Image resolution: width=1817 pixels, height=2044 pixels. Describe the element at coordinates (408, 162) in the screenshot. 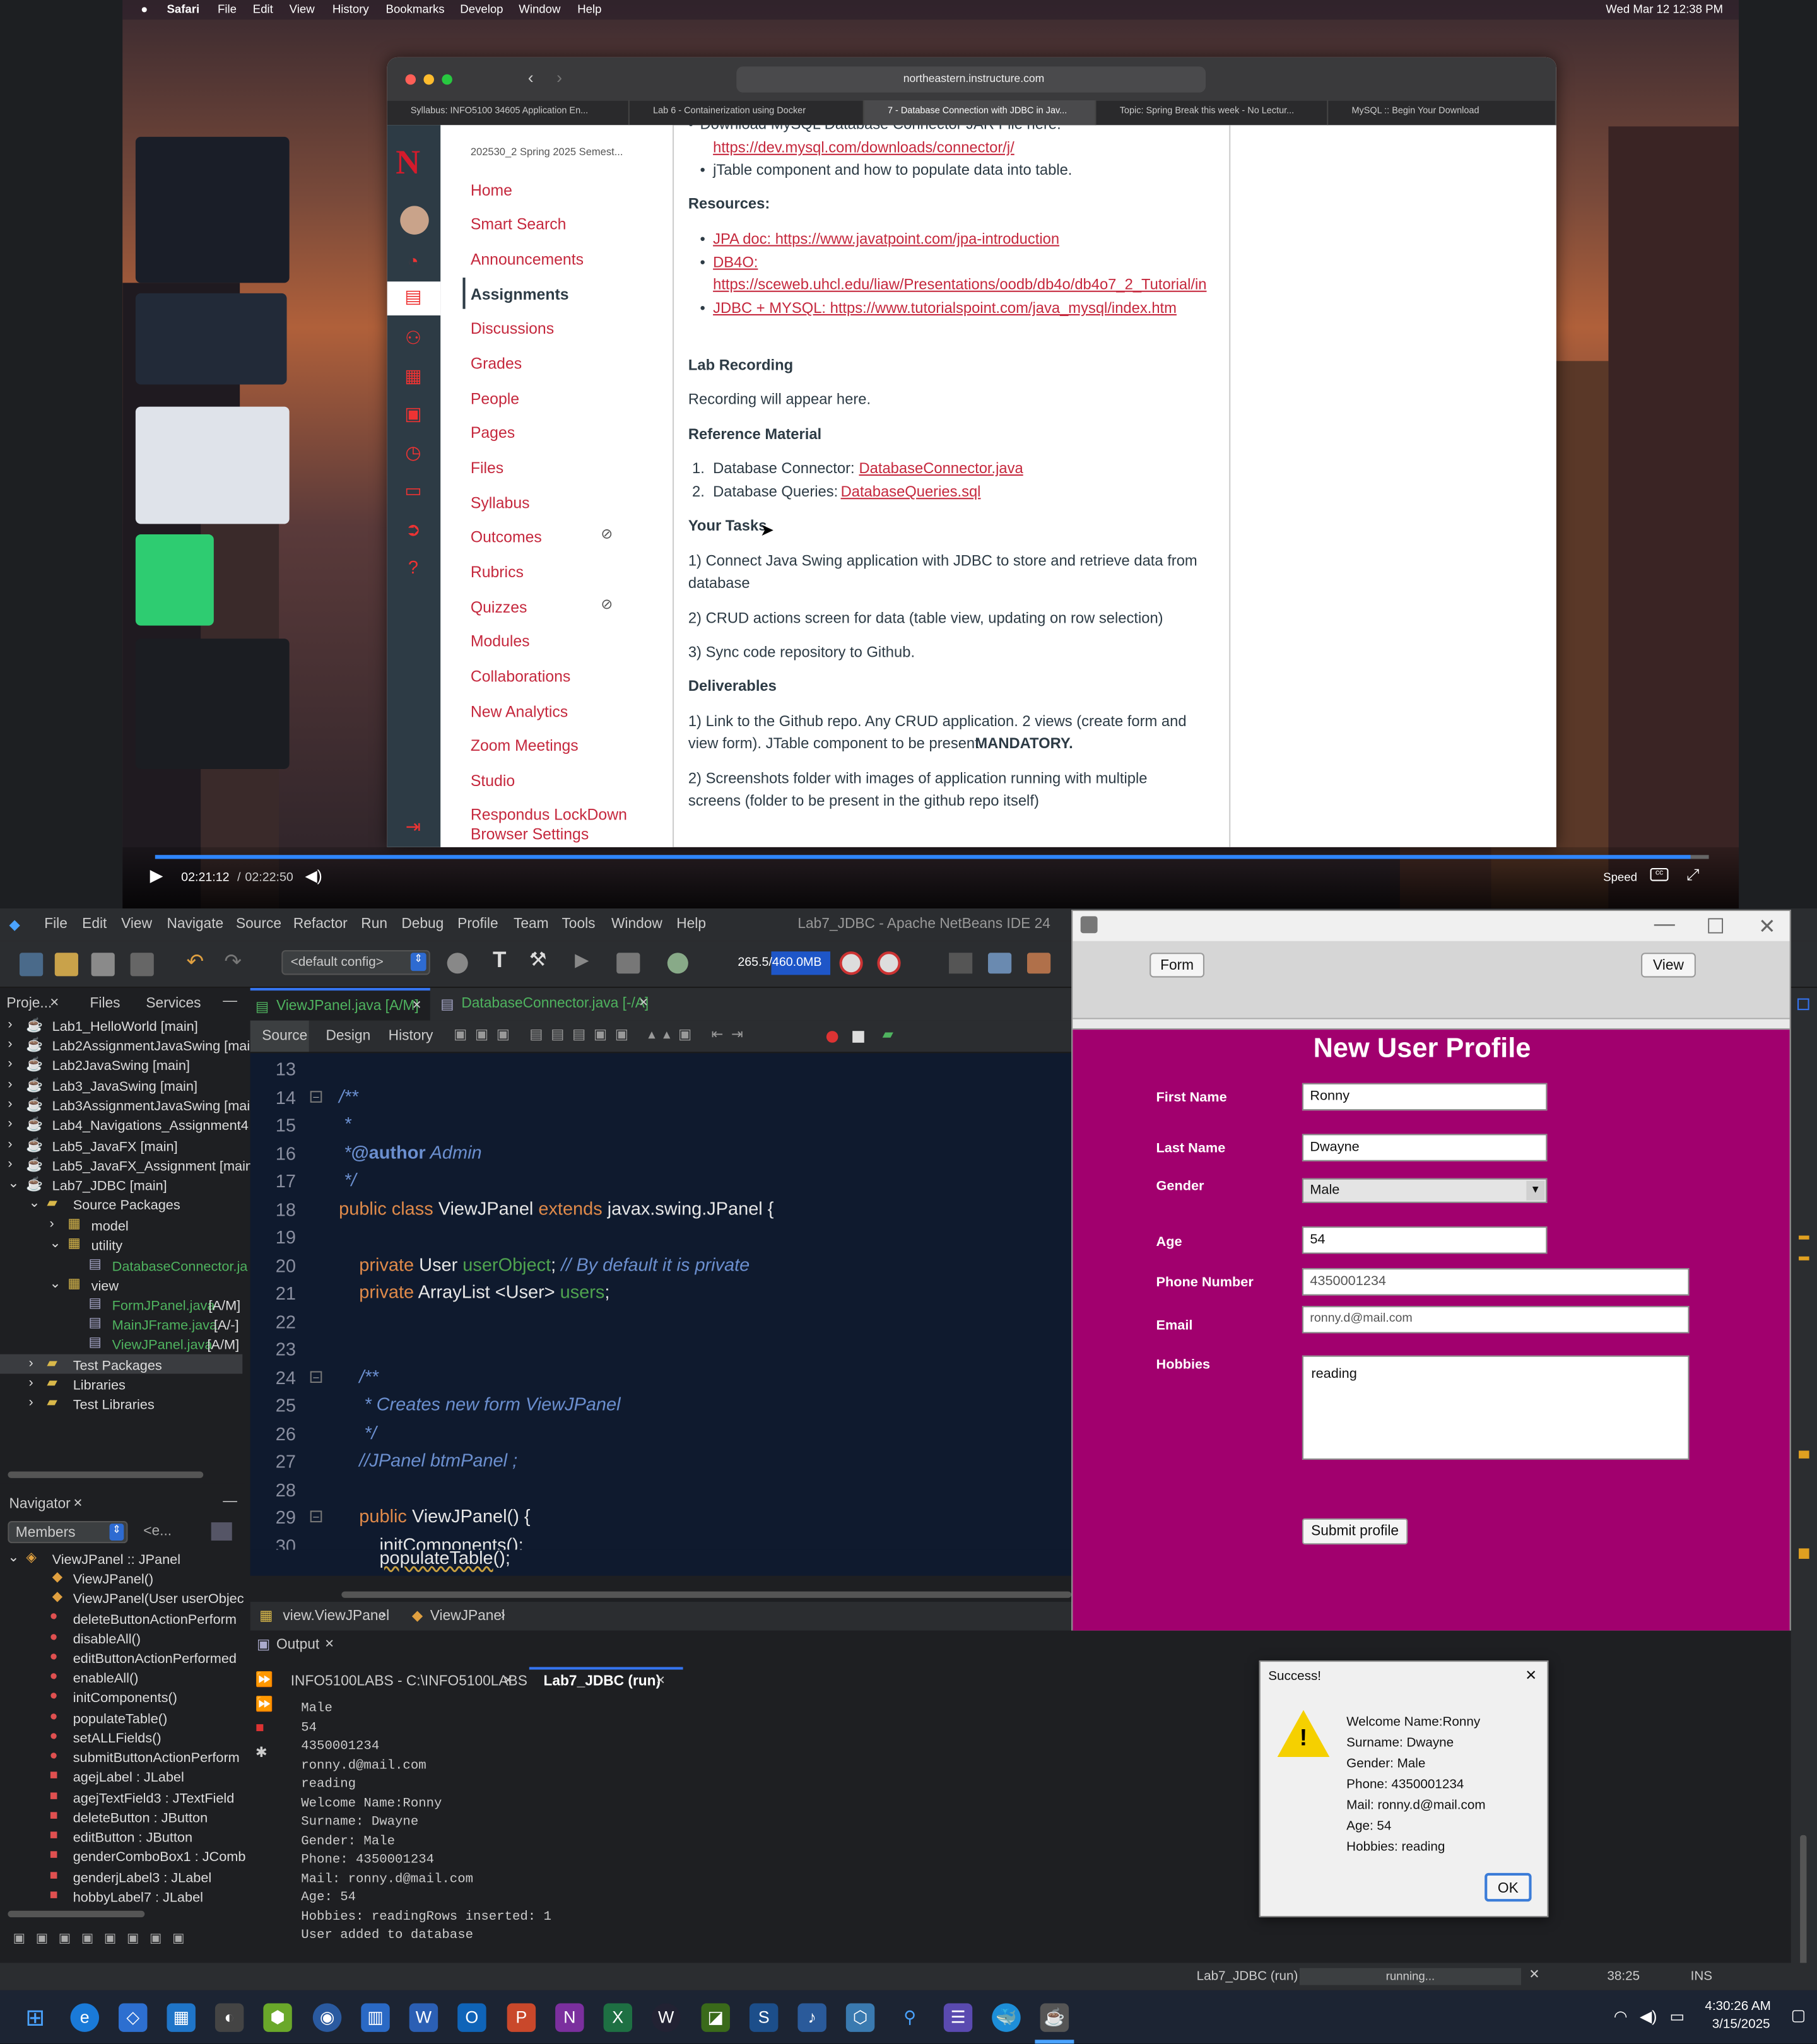

I see `logo-icon: N` at that location.